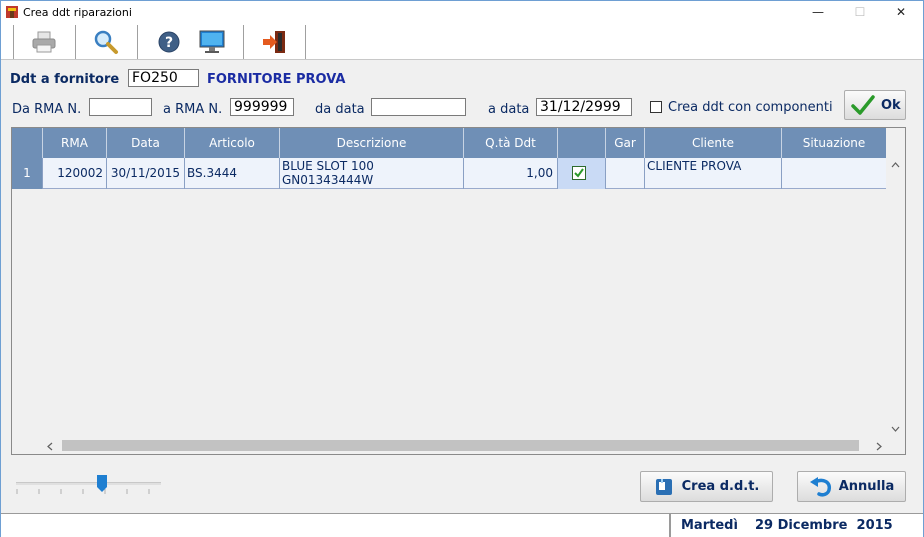  What do you see at coordinates (511, 143) in the screenshot?
I see `col-header-qta: Q.tà Ddt` at bounding box center [511, 143].